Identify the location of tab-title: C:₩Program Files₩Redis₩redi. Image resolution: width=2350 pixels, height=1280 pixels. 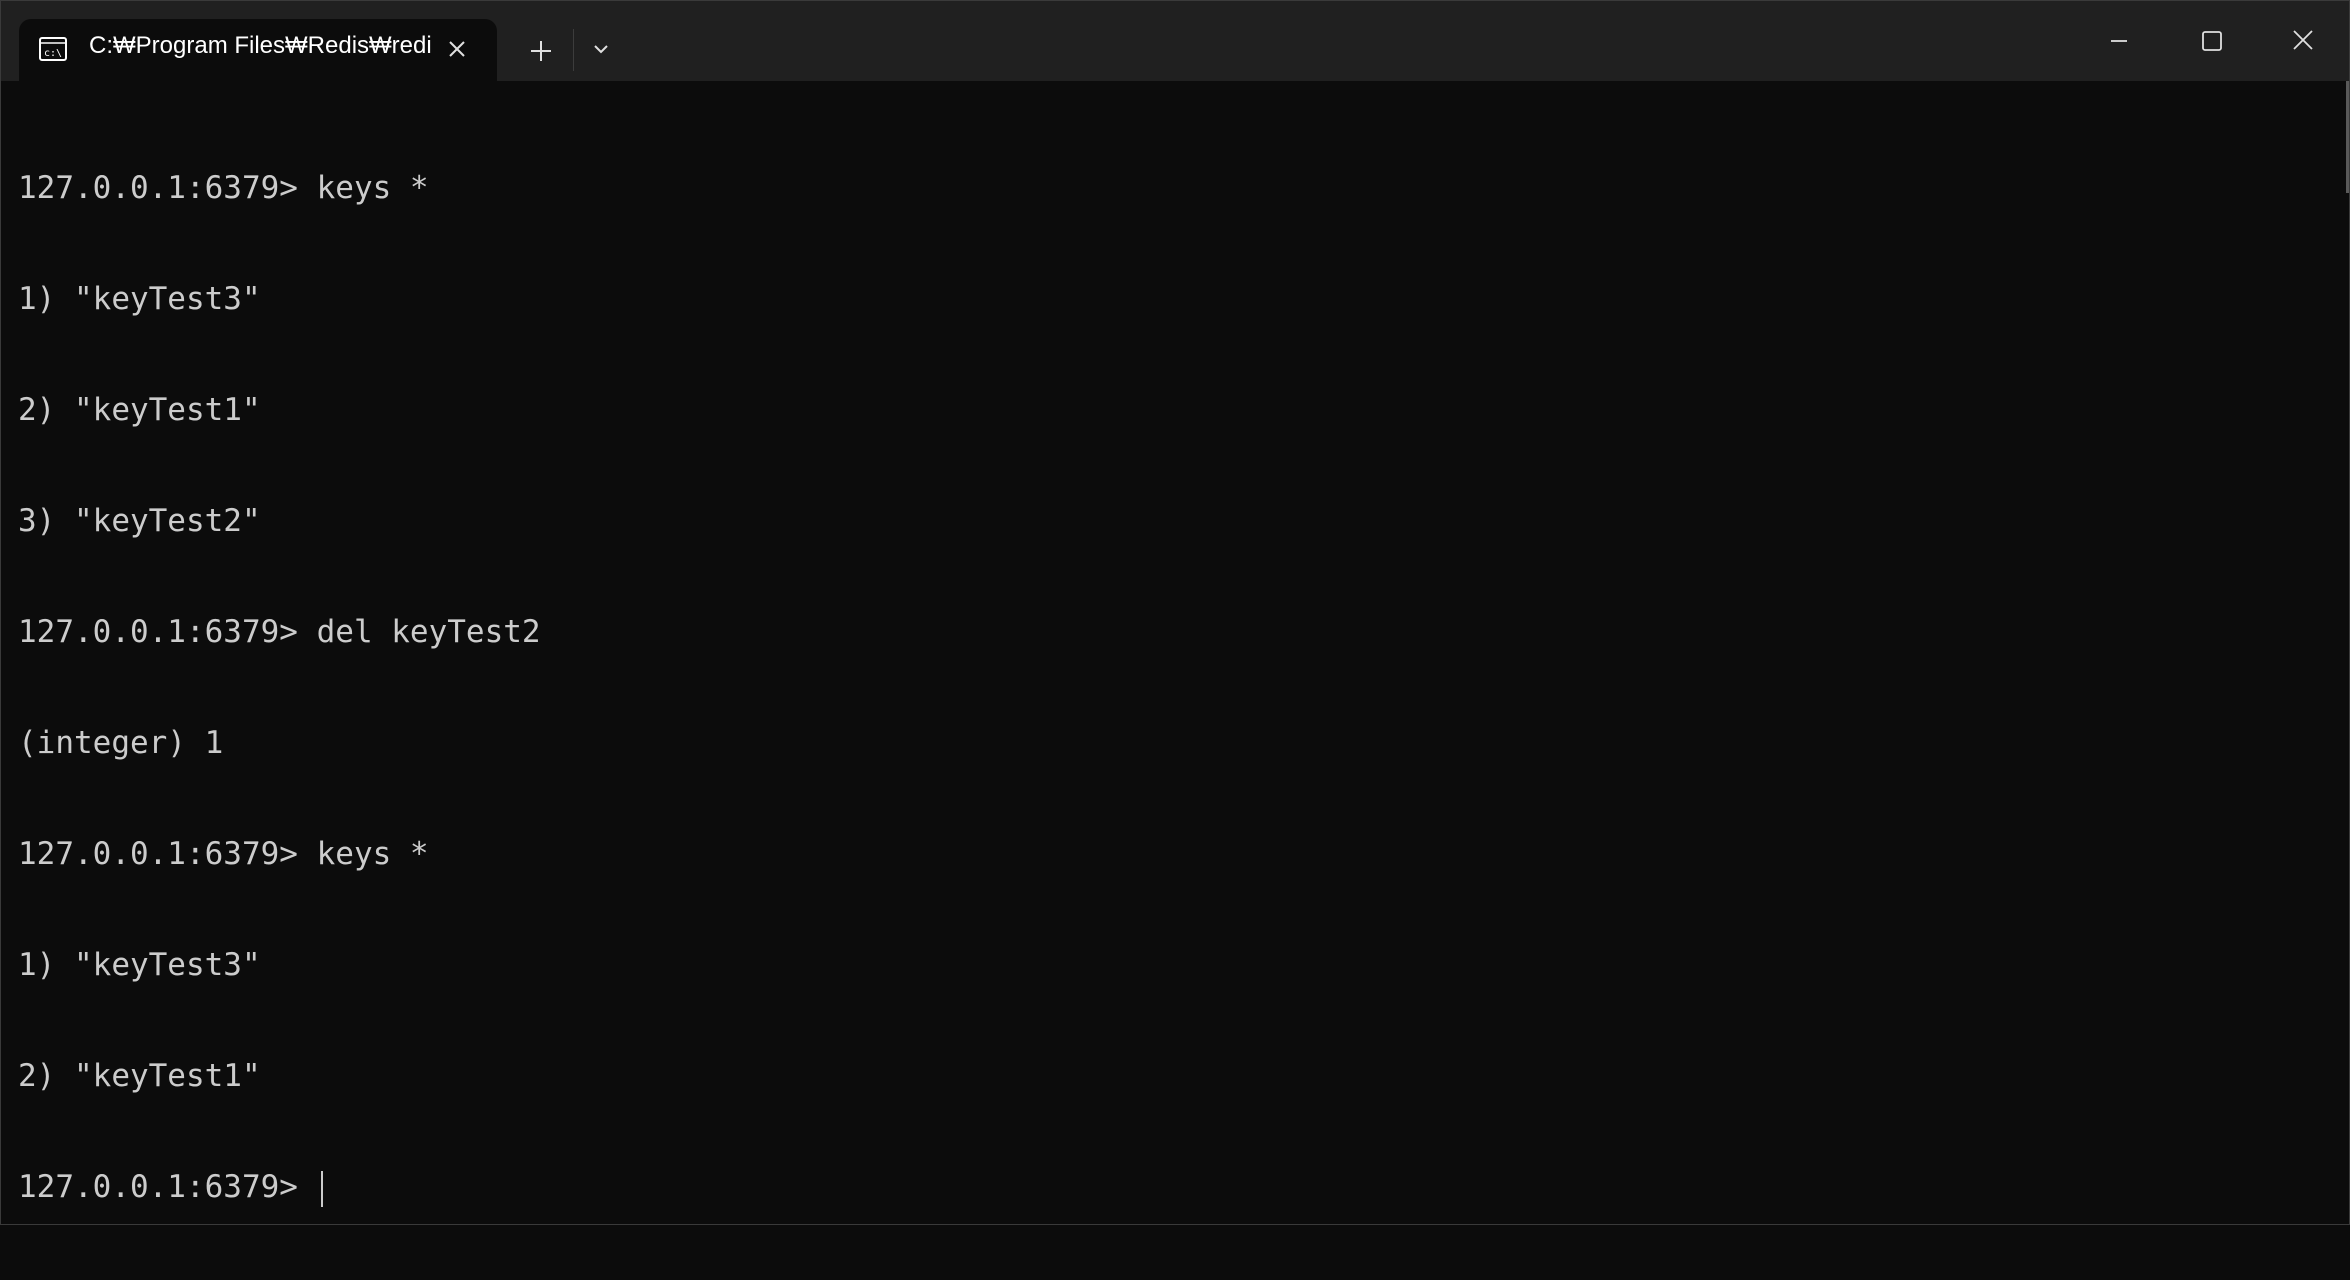
(260, 45).